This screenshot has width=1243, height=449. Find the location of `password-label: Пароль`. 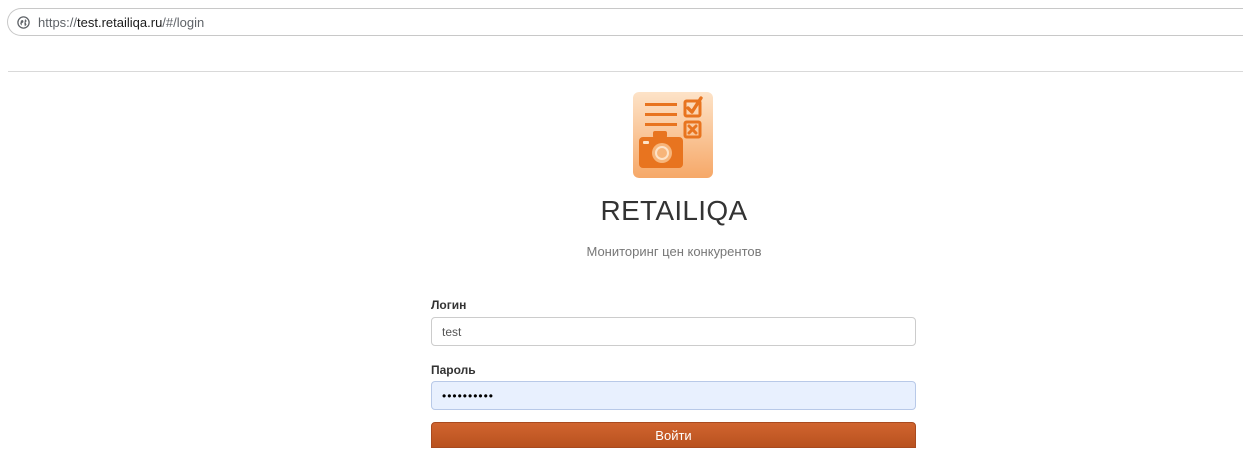

password-label: Пароль is located at coordinates (453, 370).